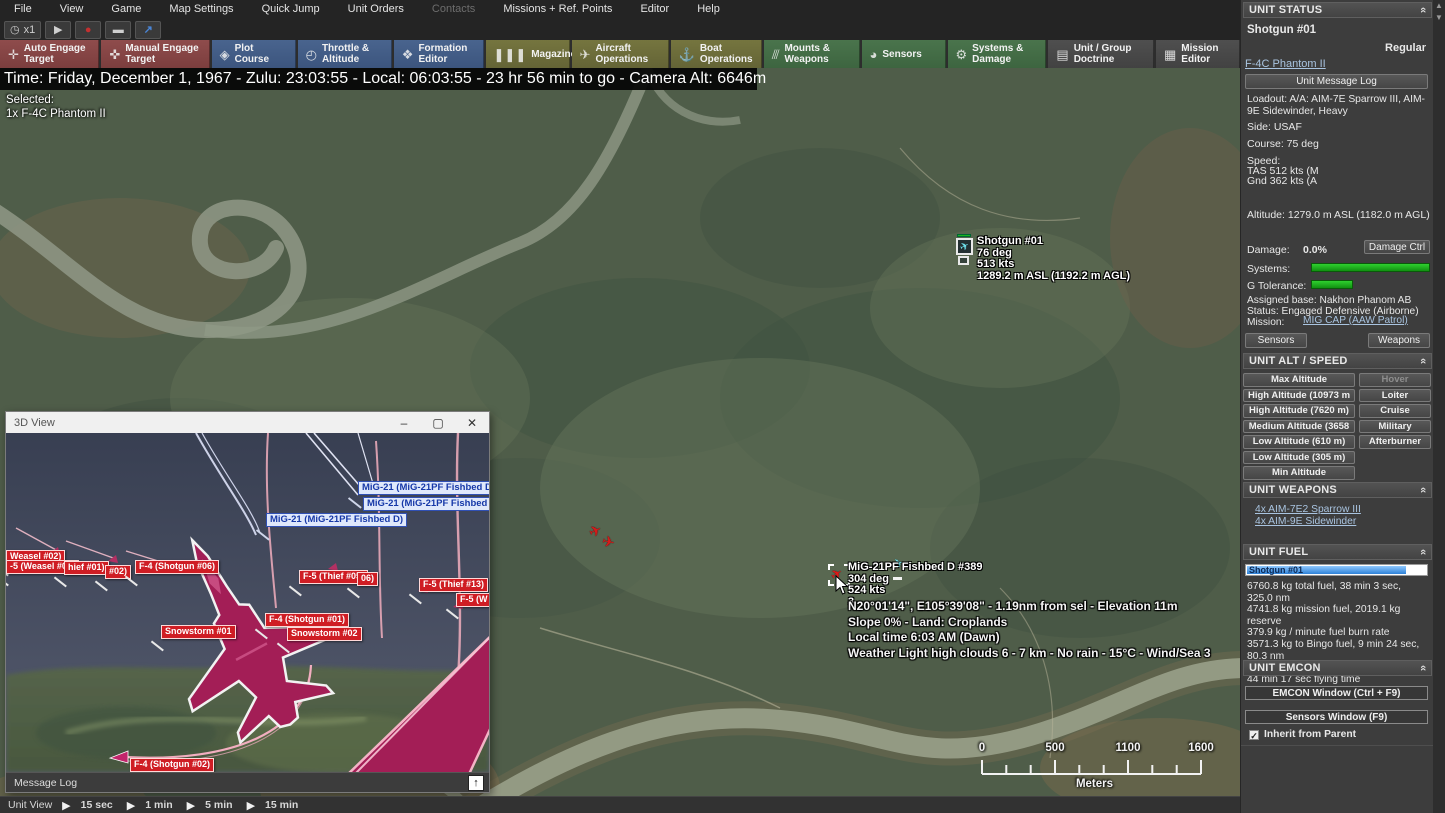 This screenshot has width=1445, height=813. Describe the element at coordinates (1285, 64) in the screenshot. I see `unit-type-link: F-4C Phantom II` at that location.